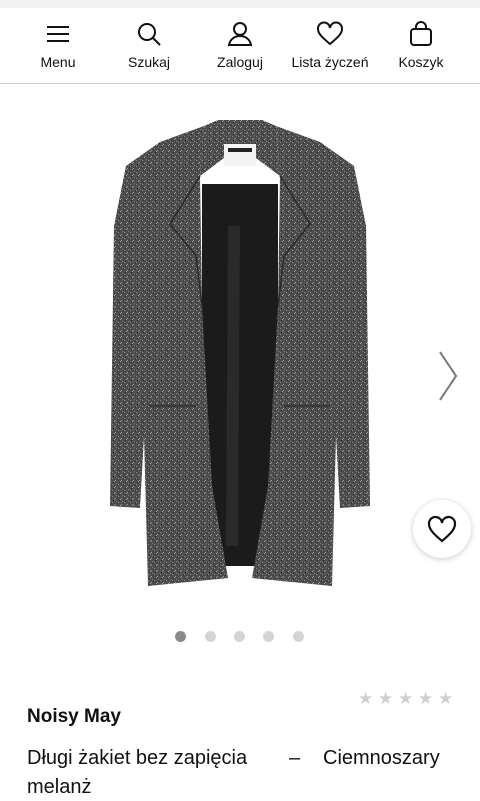  Describe the element at coordinates (58, 62) in the screenshot. I see `nav-menu-label: Menu` at that location.